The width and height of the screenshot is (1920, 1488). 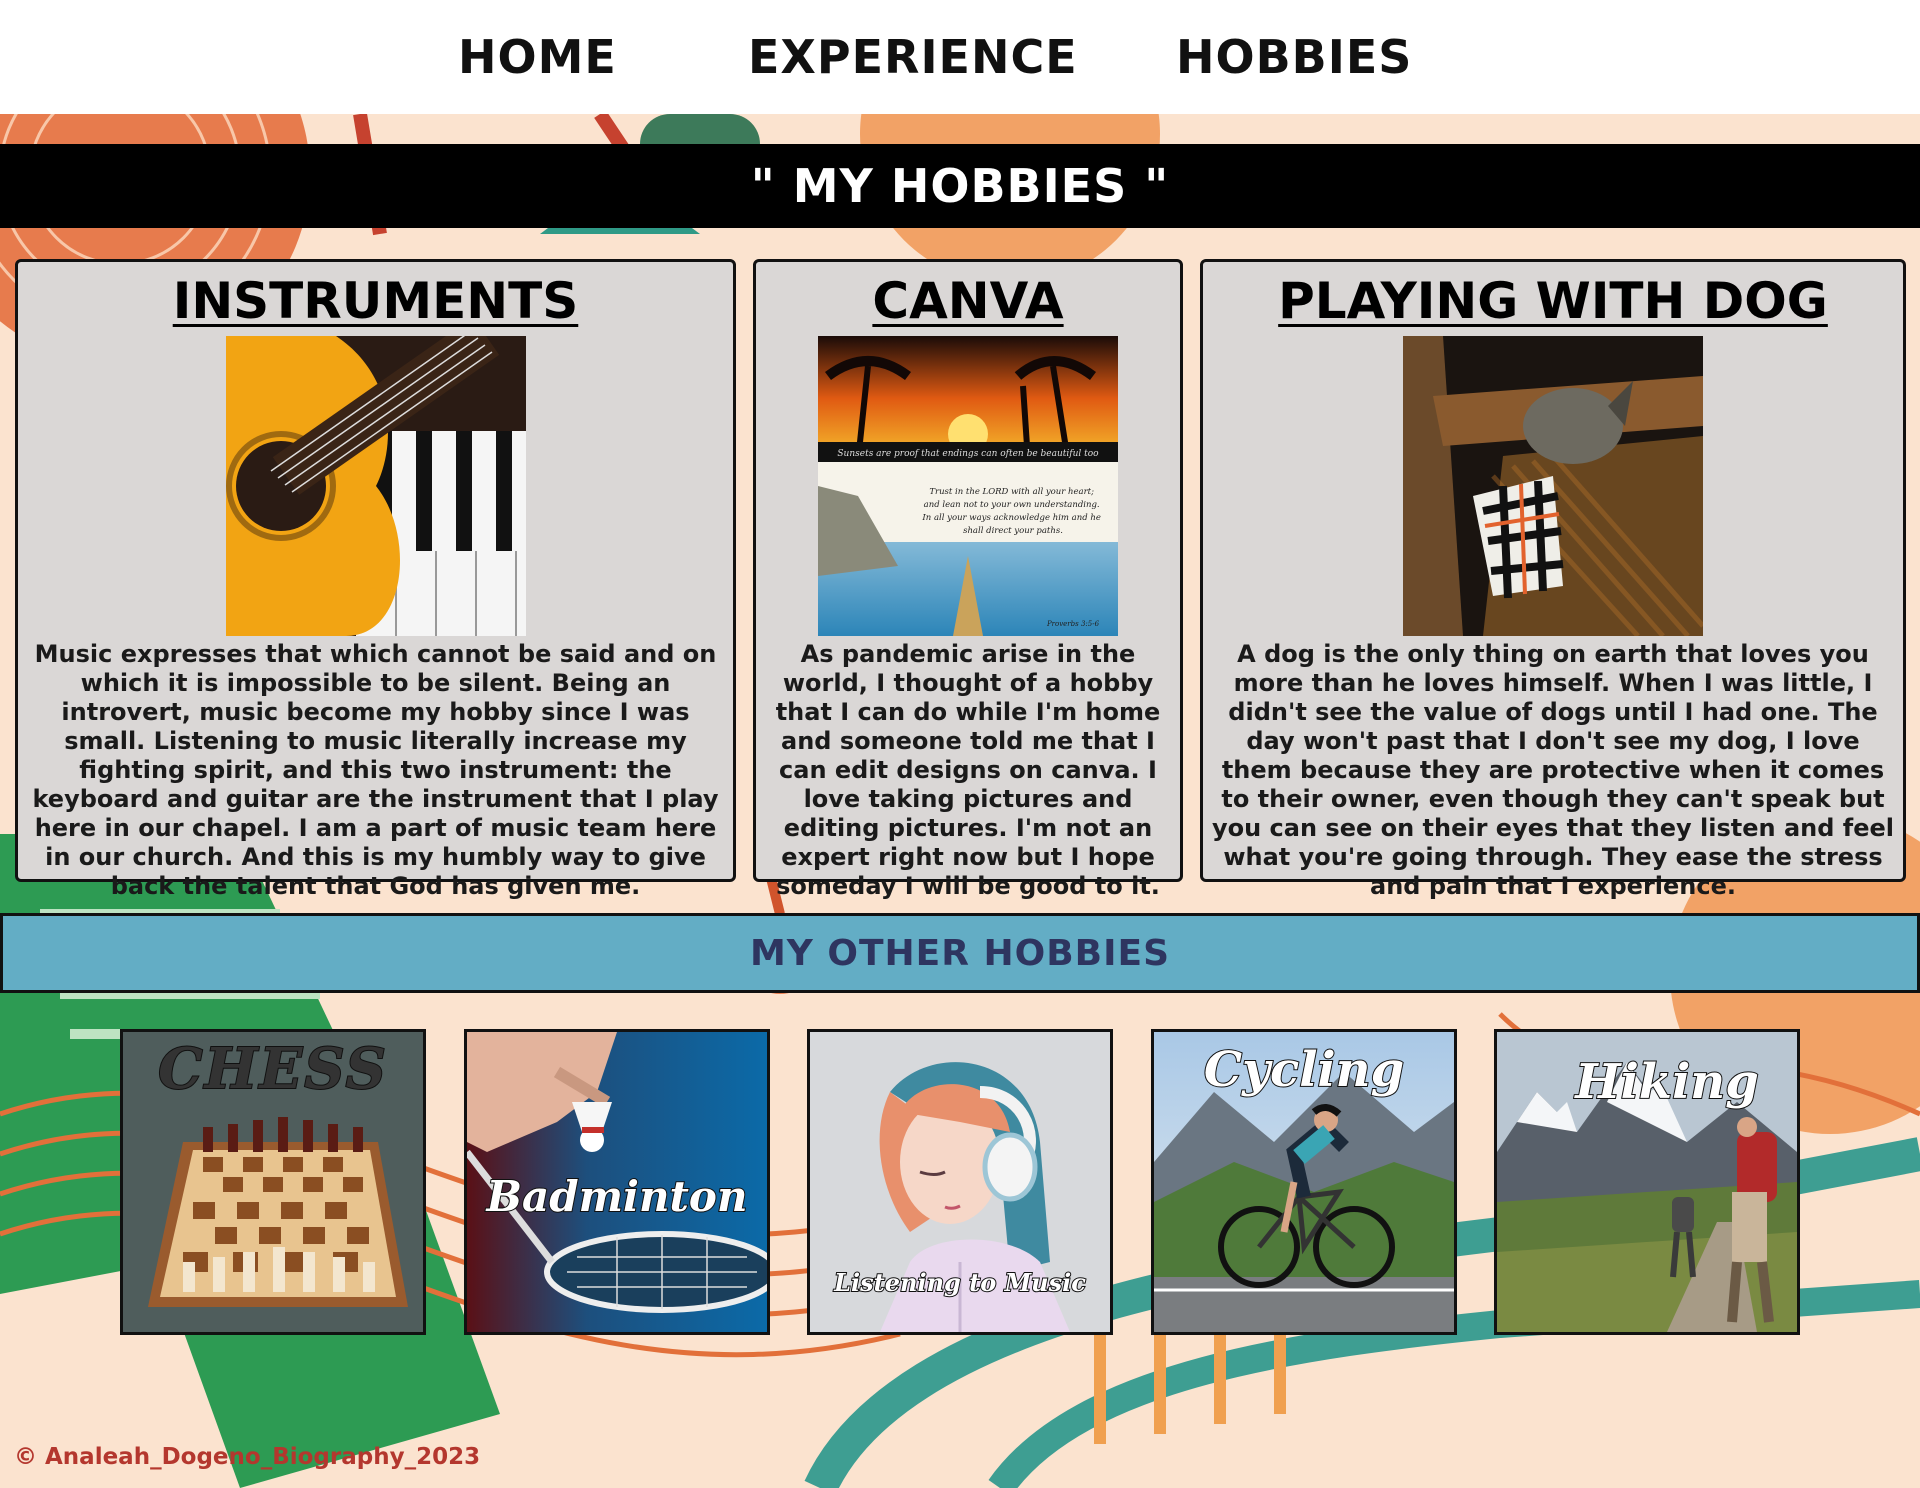 What do you see at coordinates (617, 1196) in the screenshot?
I see `other-hobby-label: Badminton` at bounding box center [617, 1196].